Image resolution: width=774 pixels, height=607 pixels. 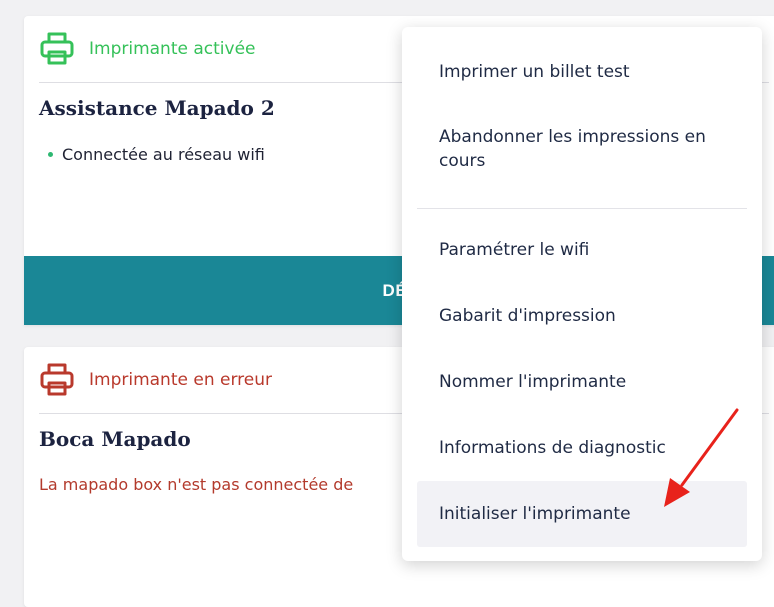 I want to click on menu-item-cancel-prints: Abandonner les impressions en cours, so click(x=582, y=149).